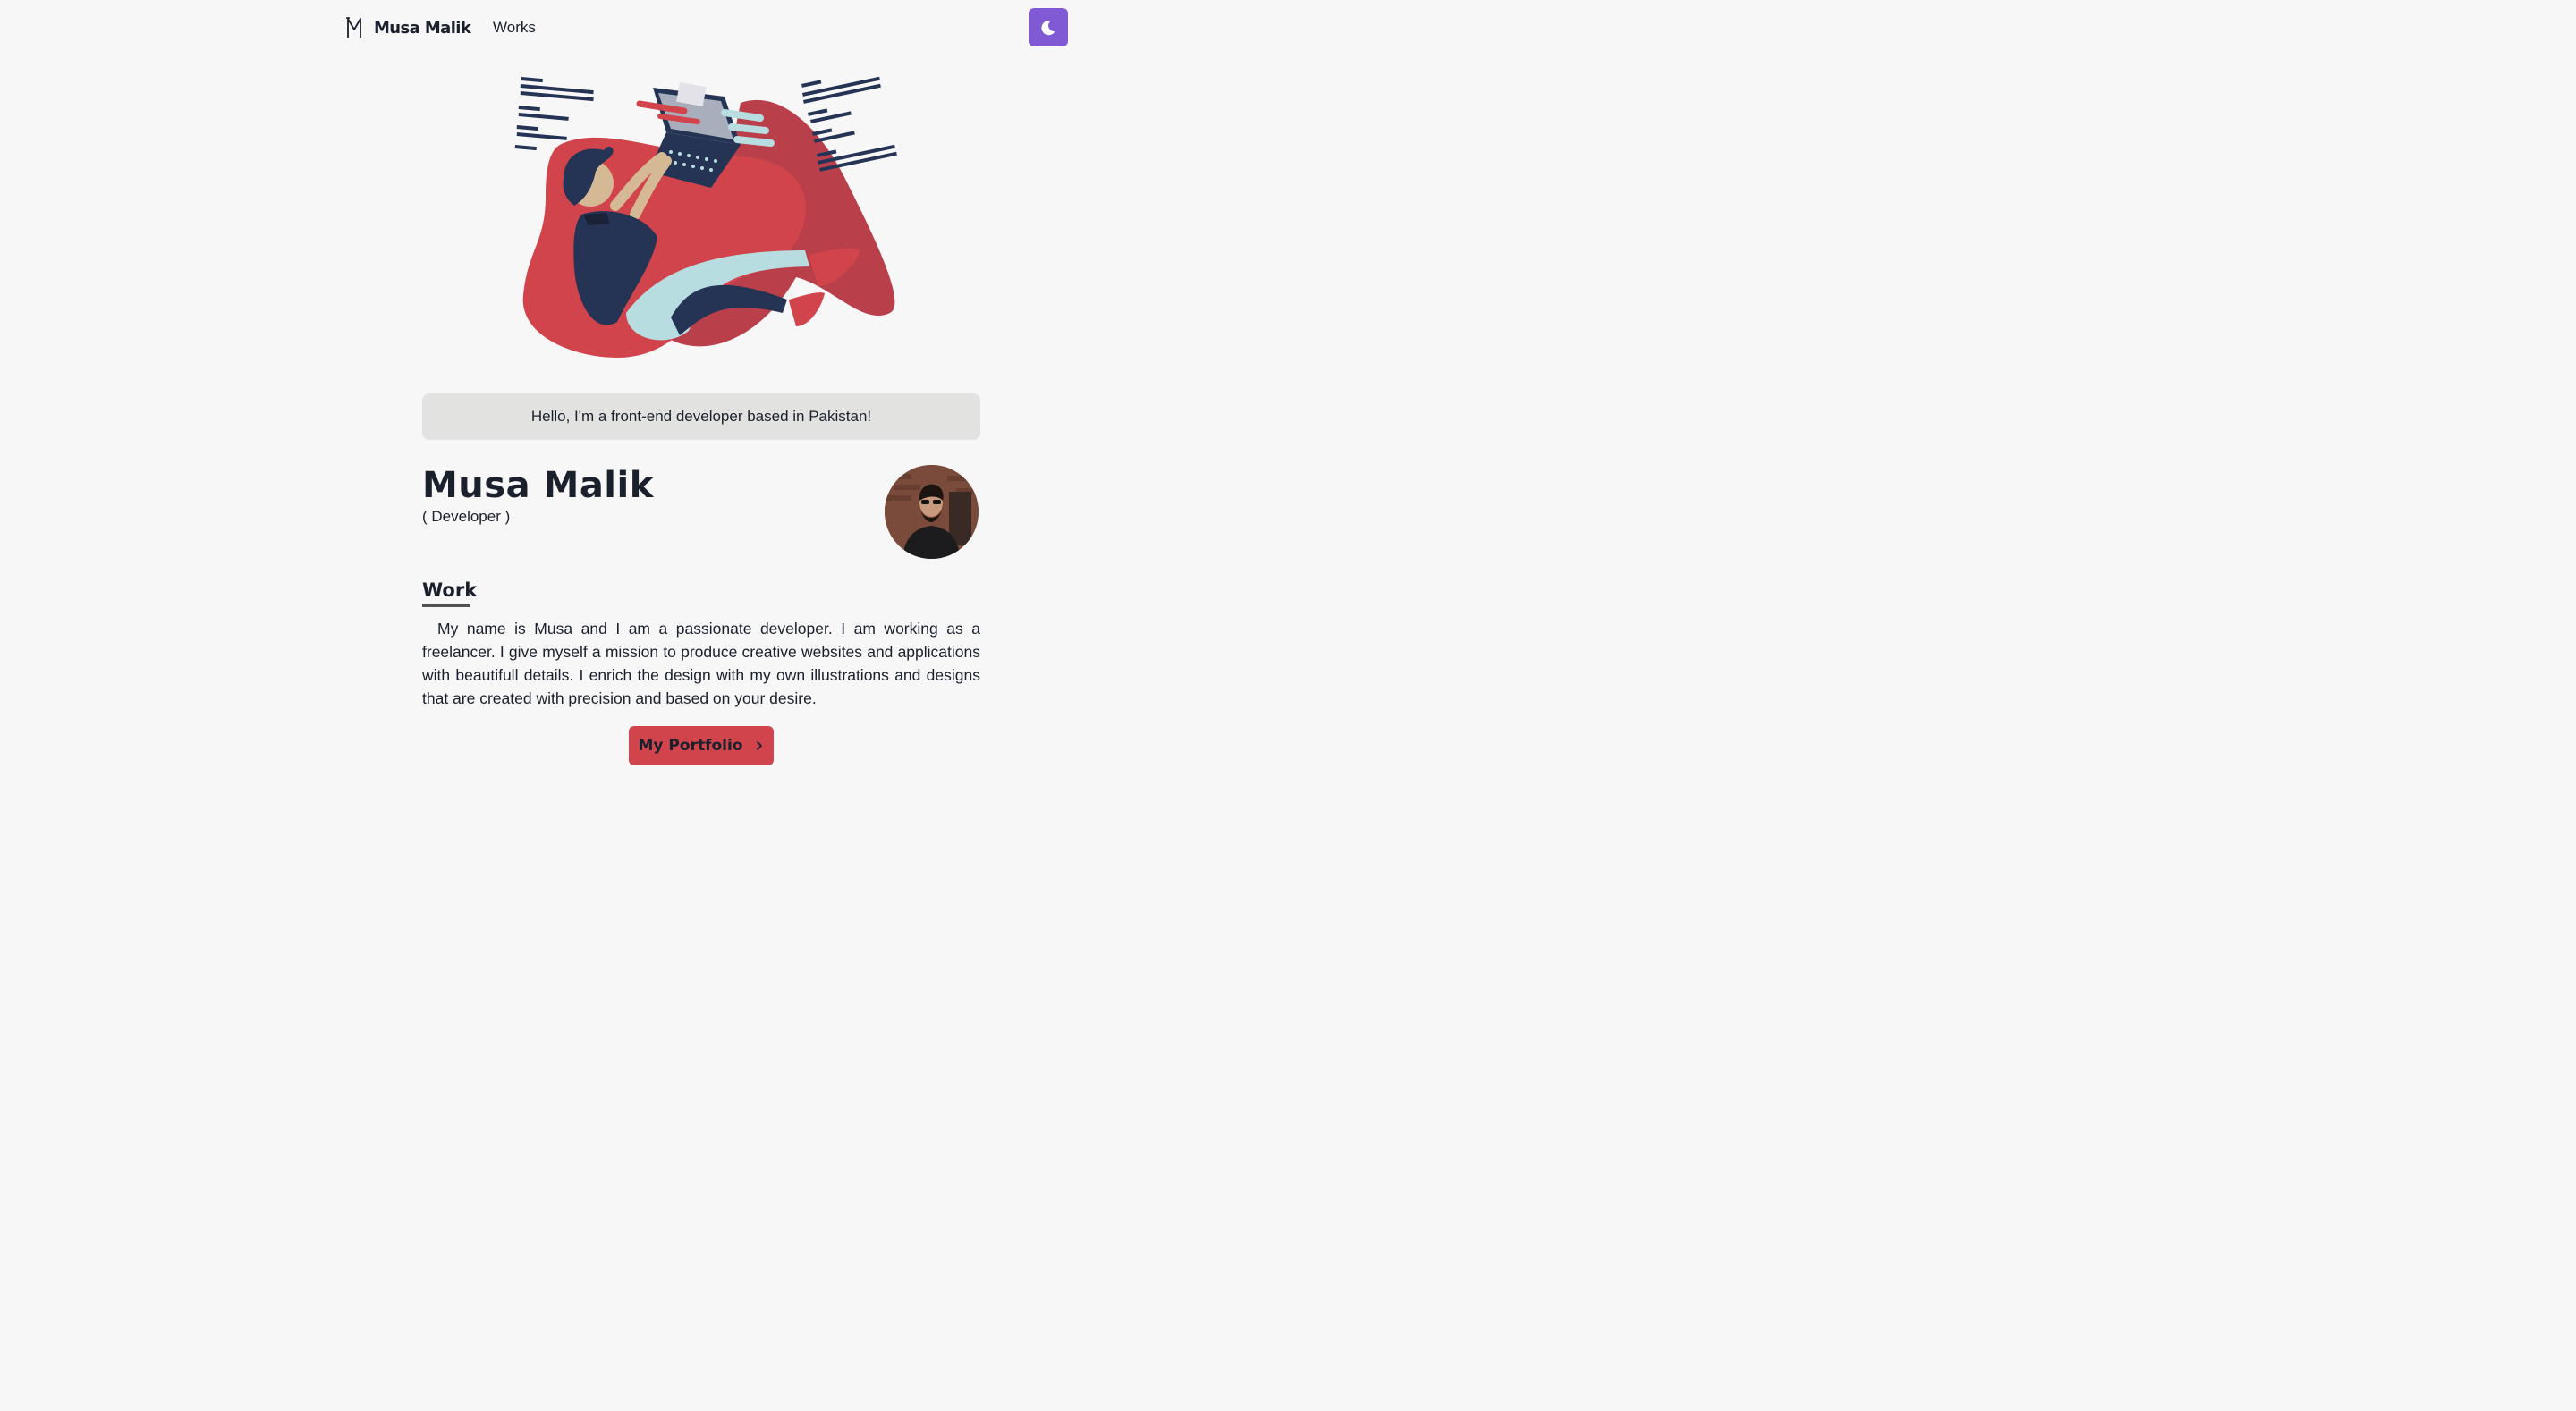 The width and height of the screenshot is (2576, 1411). I want to click on avatar, so click(932, 512).